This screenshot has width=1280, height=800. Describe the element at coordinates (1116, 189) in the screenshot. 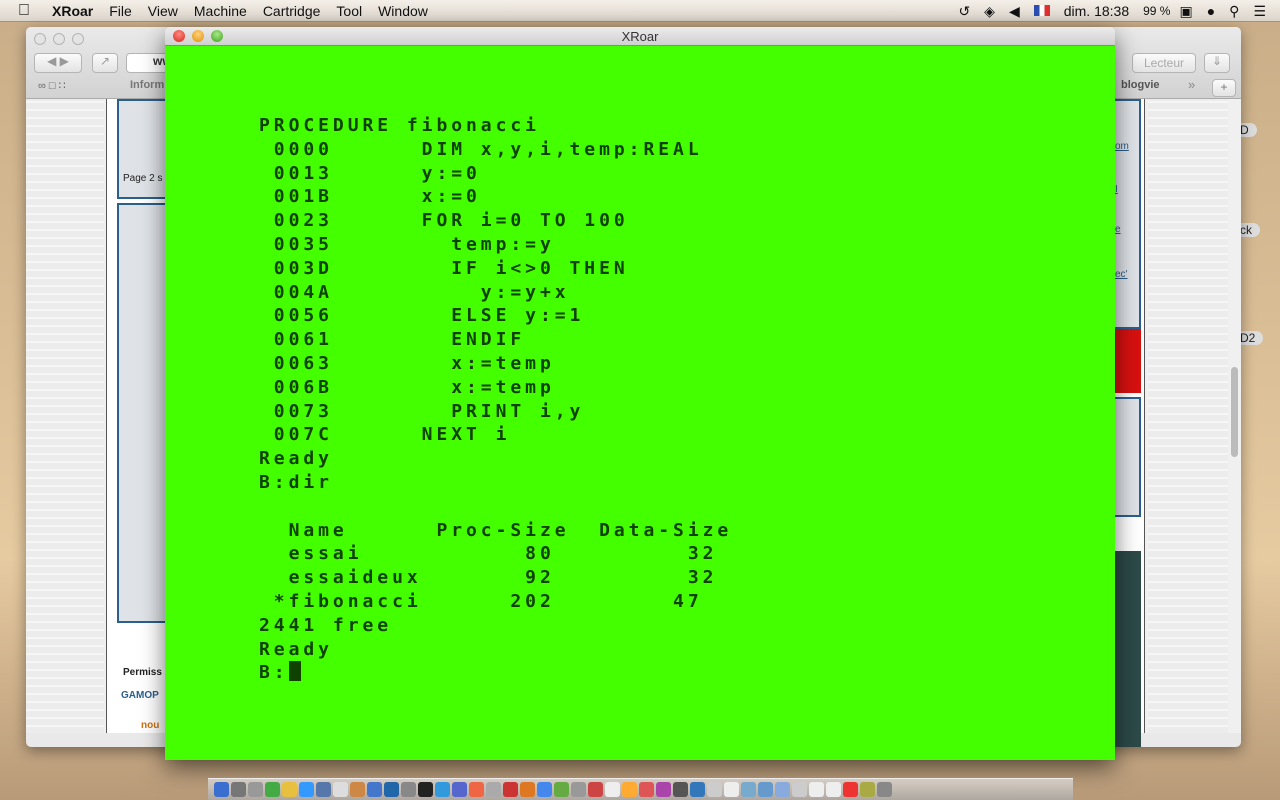

I see `link: I` at that location.